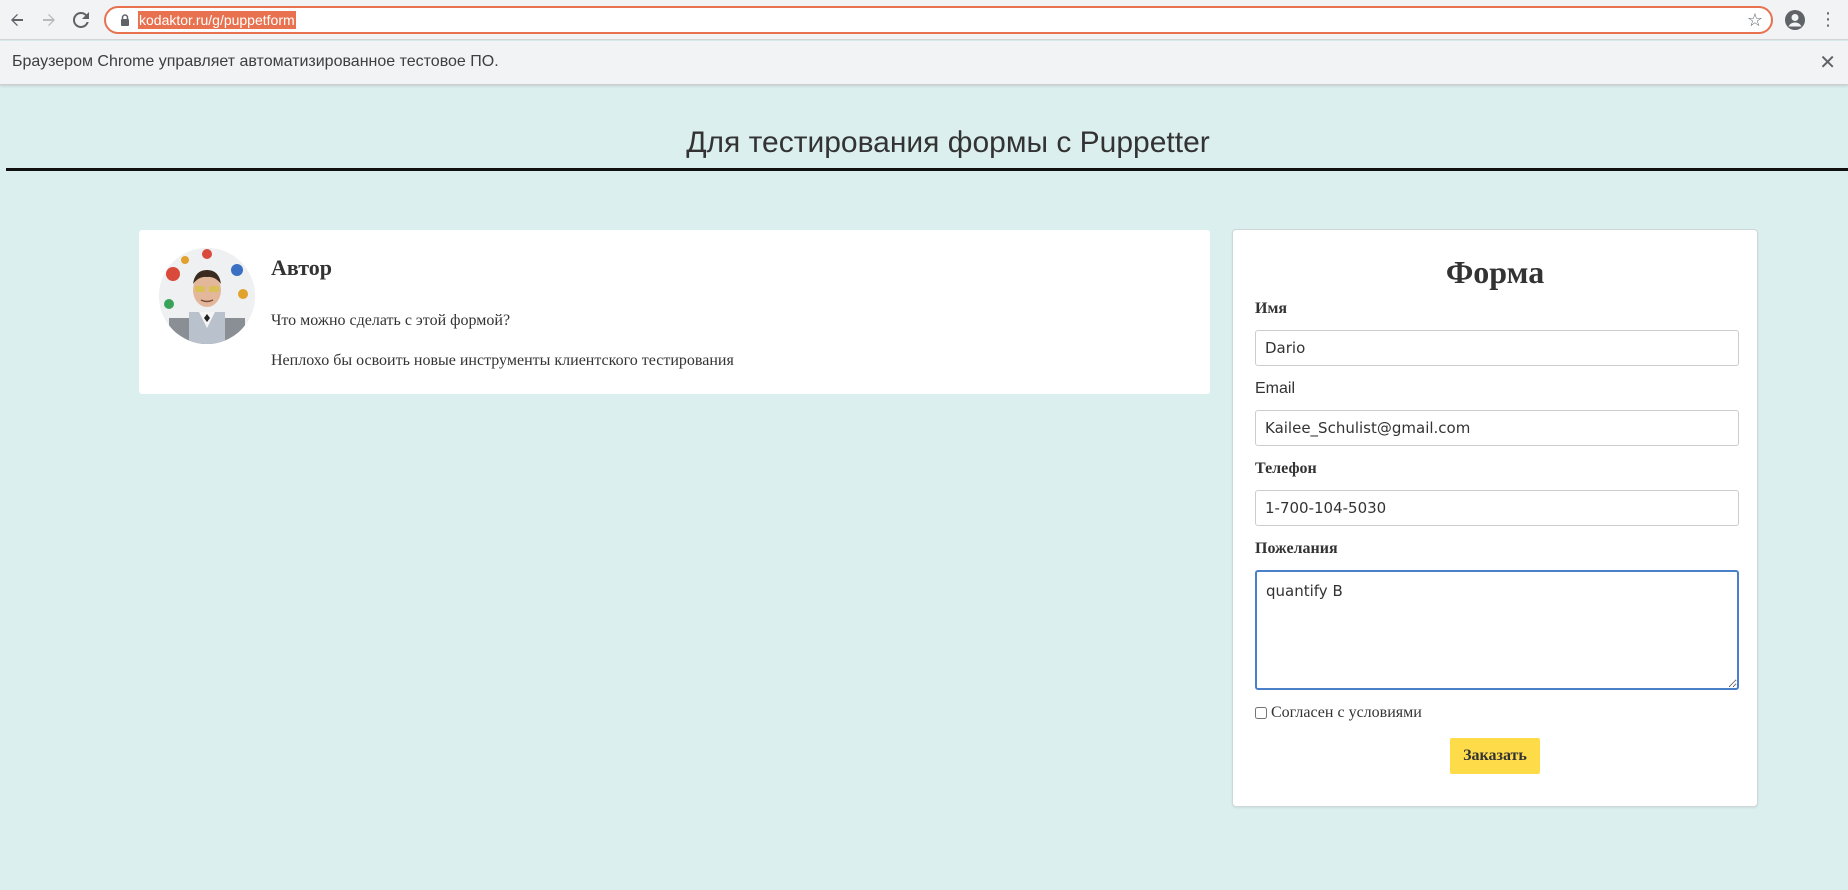 The width and height of the screenshot is (1848, 890). What do you see at coordinates (1346, 712) in the screenshot?
I see `agree-label: Согласен с условиями` at bounding box center [1346, 712].